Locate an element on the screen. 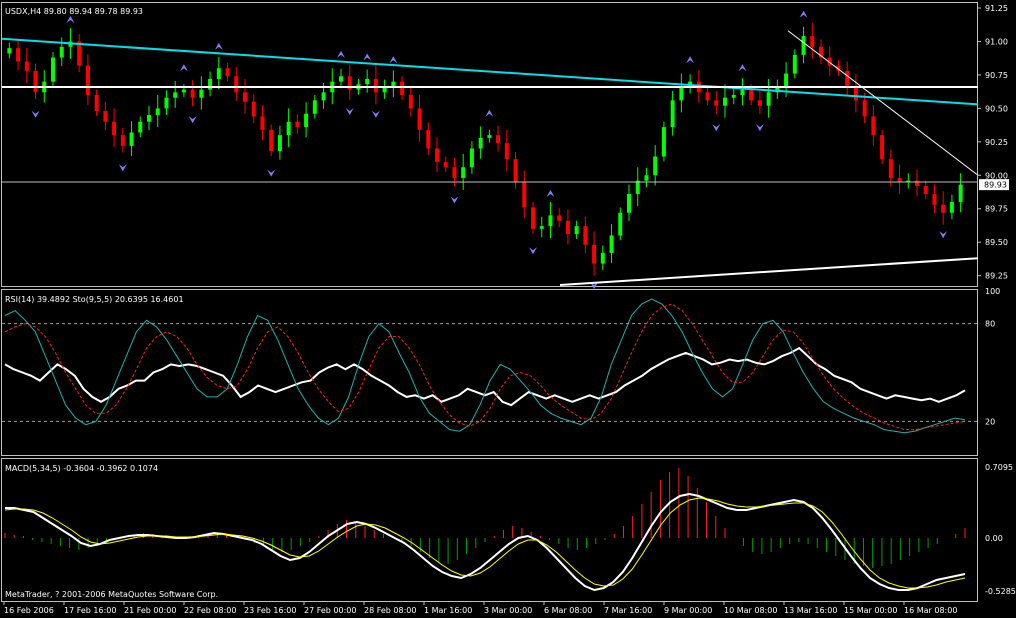 The width and height of the screenshot is (1016, 618). x-tick-label: 3 Mar 00:00 is located at coordinates (508, 610).